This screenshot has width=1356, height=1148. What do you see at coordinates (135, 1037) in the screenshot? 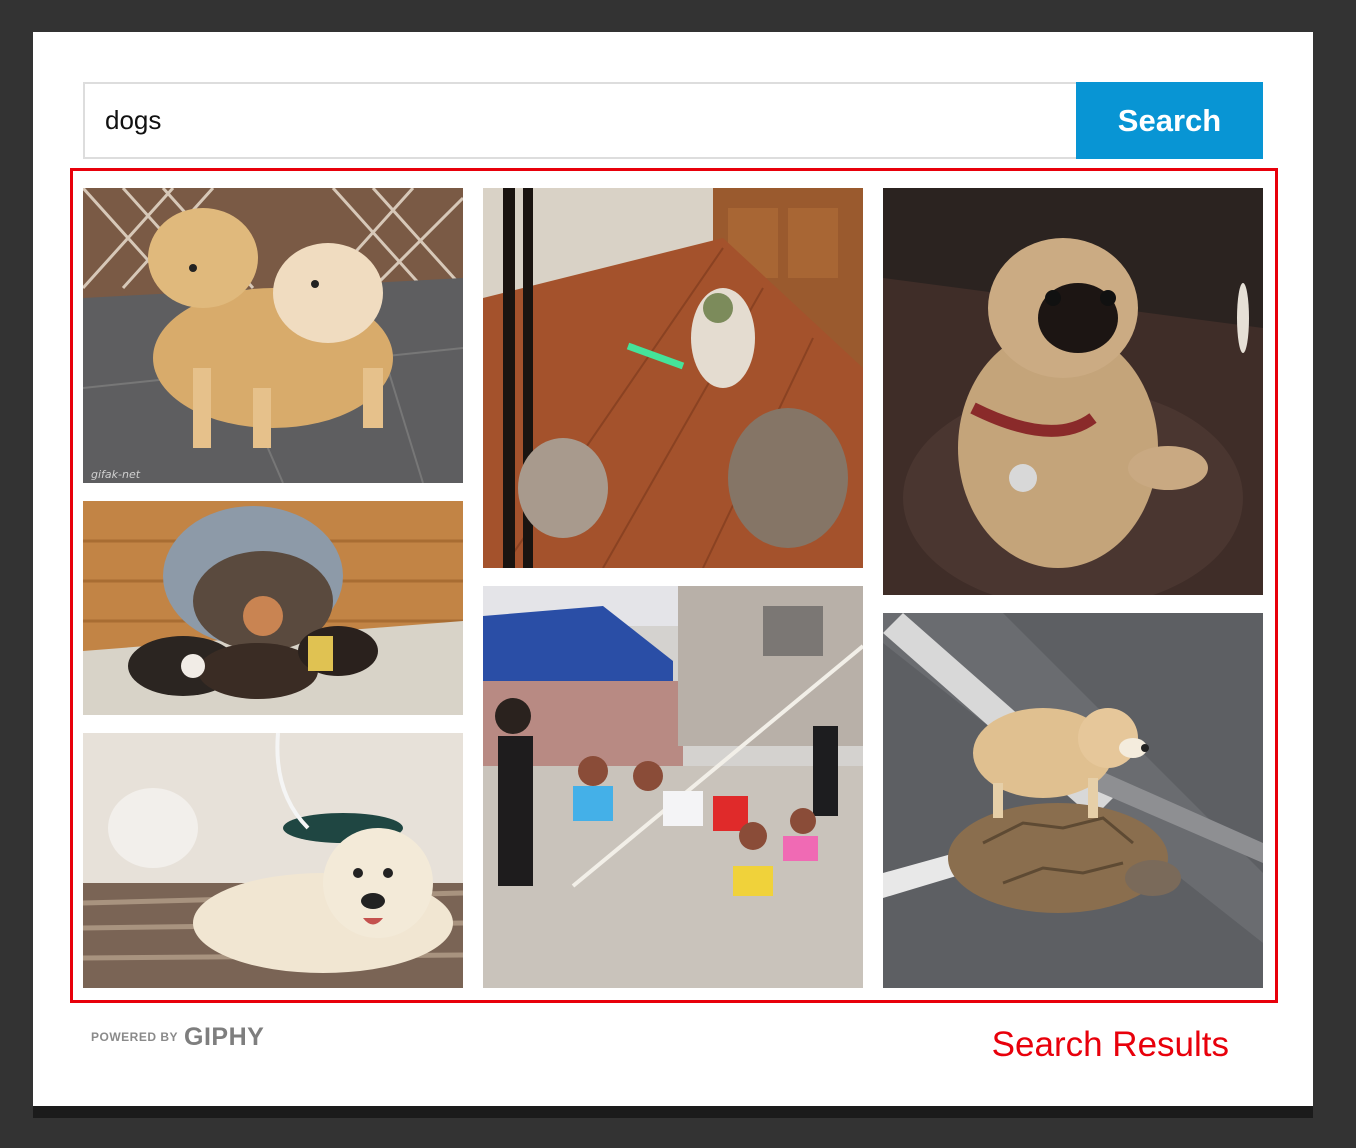
I see `powered-by-label: POWERED BY` at bounding box center [135, 1037].